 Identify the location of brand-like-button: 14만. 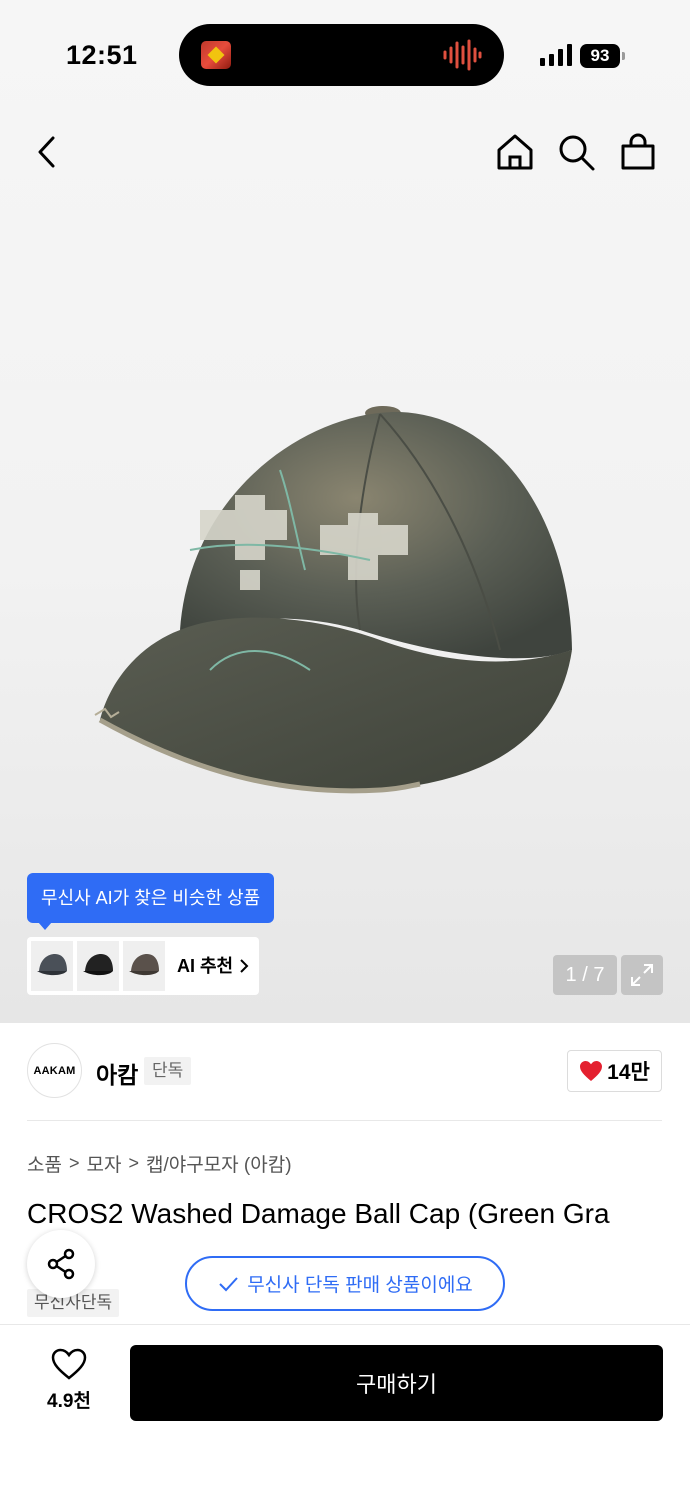
(614, 1071).